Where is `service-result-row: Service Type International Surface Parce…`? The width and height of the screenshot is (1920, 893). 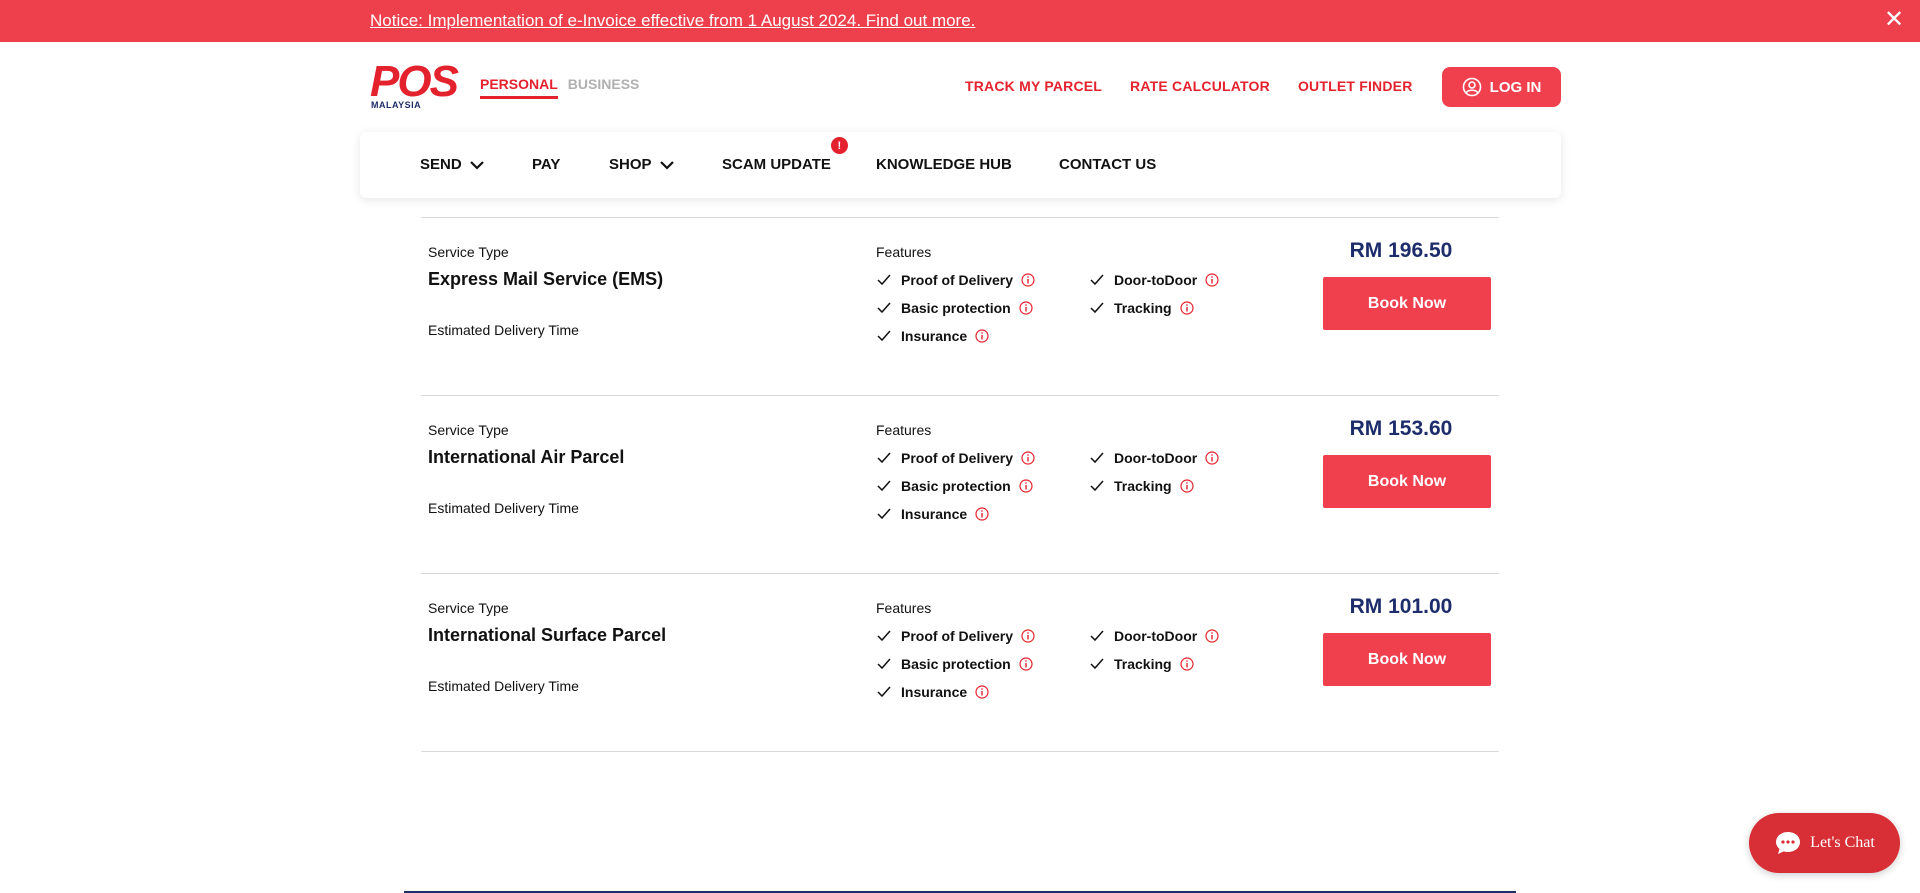 service-result-row: Service Type International Surface Parce… is located at coordinates (960, 662).